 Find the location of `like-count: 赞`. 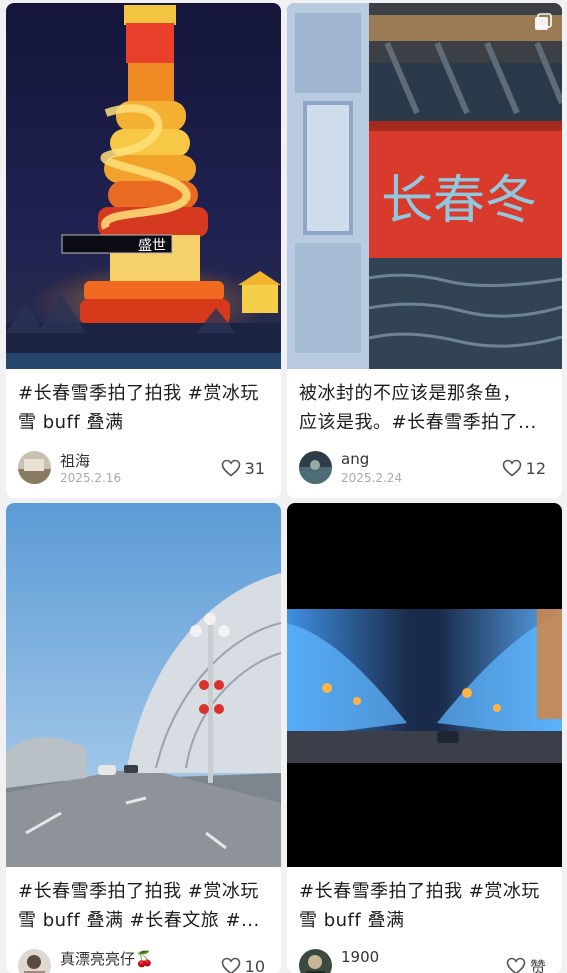

like-count: 赞 is located at coordinates (538, 963).